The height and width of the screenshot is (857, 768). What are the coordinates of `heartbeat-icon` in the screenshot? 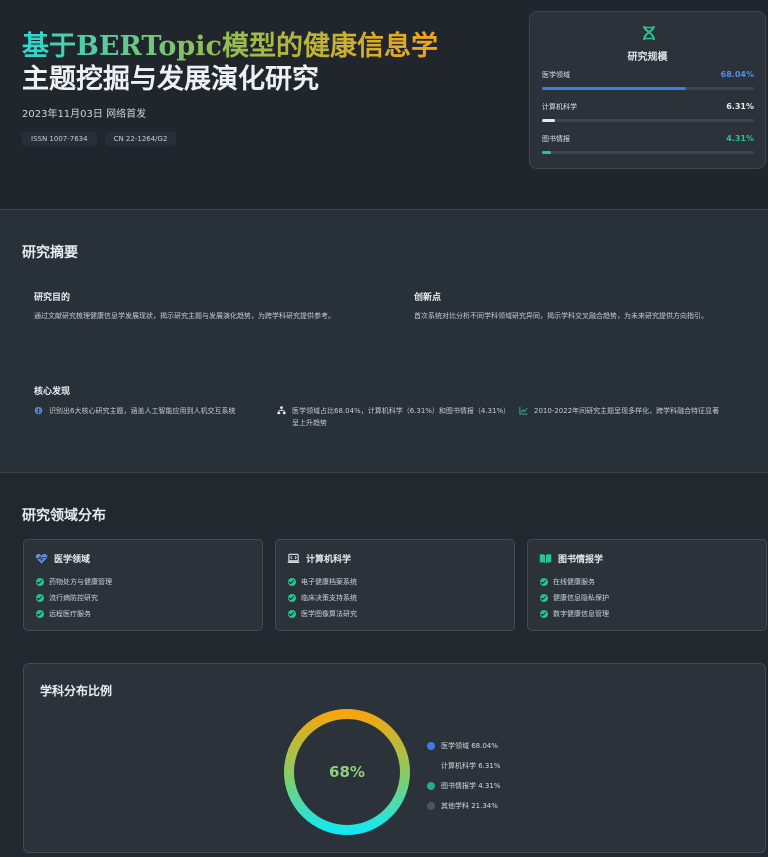 It's located at (41, 558).